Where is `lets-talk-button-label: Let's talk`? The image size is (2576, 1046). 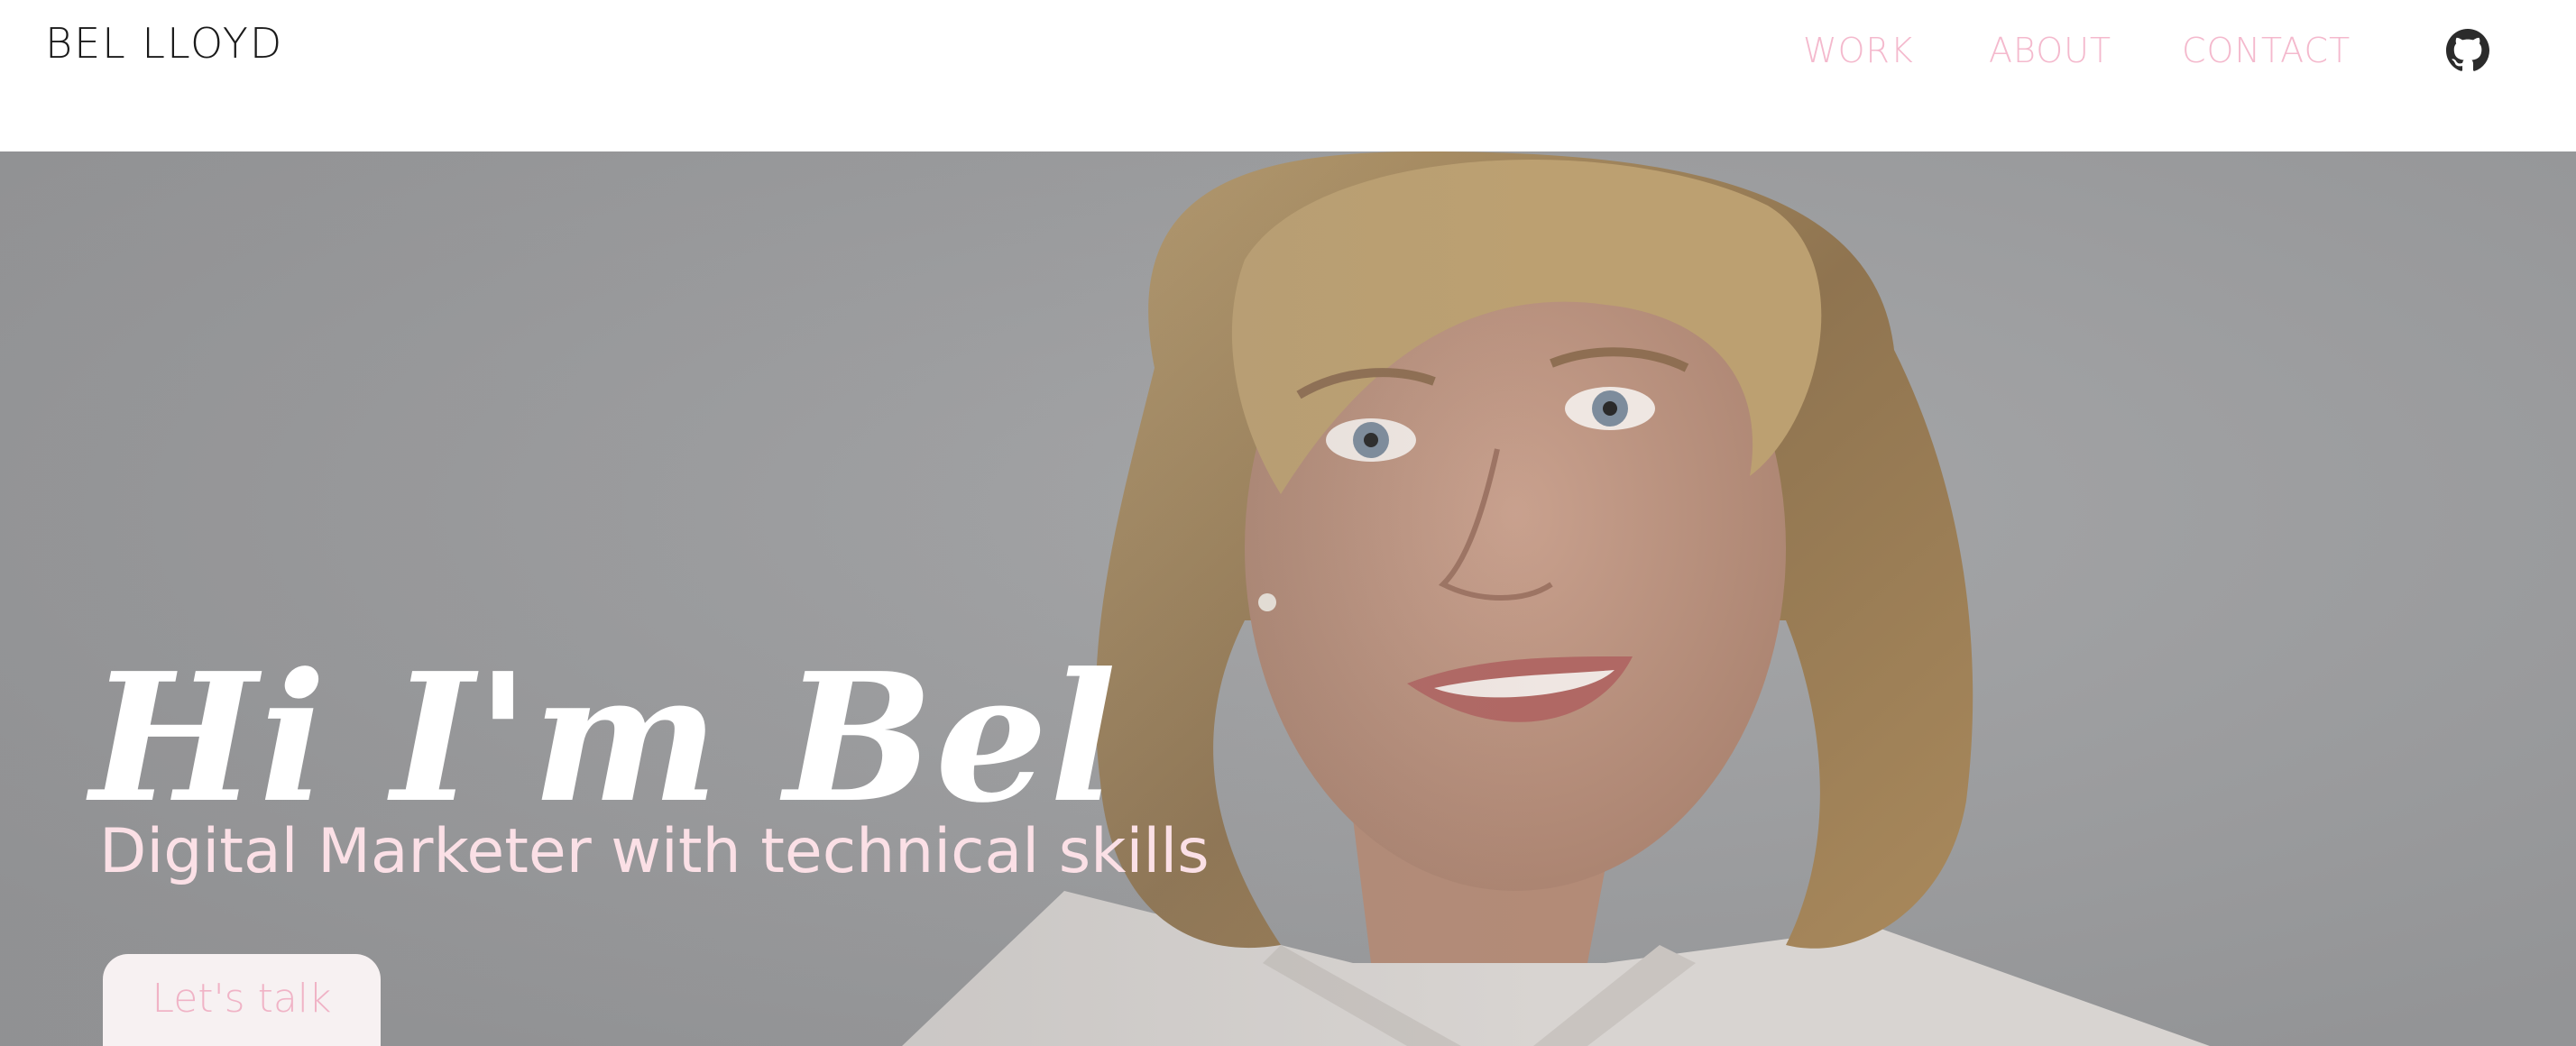 lets-talk-button-label: Let's talk is located at coordinates (242, 999).